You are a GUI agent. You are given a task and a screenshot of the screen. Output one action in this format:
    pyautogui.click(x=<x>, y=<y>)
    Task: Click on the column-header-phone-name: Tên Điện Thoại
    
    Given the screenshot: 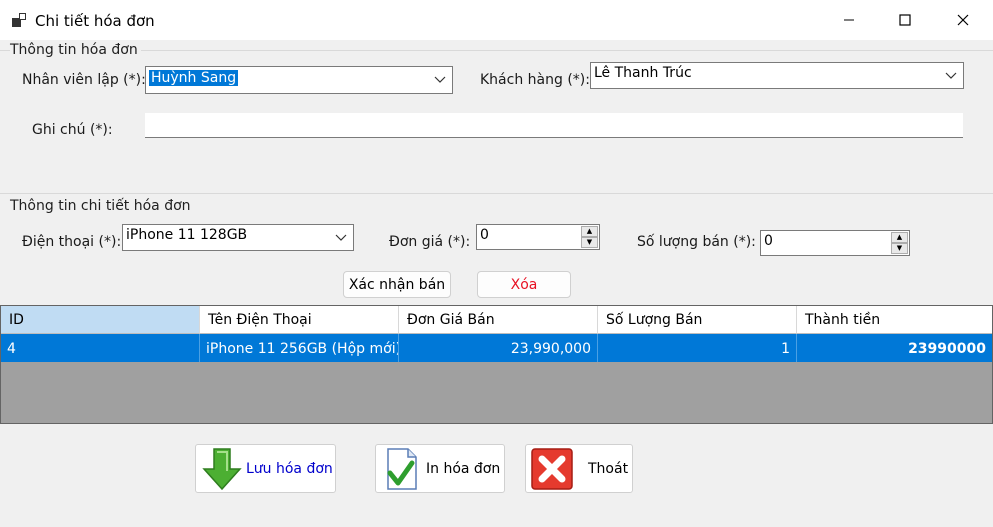 What is the action you would take?
    pyautogui.click(x=299, y=320)
    